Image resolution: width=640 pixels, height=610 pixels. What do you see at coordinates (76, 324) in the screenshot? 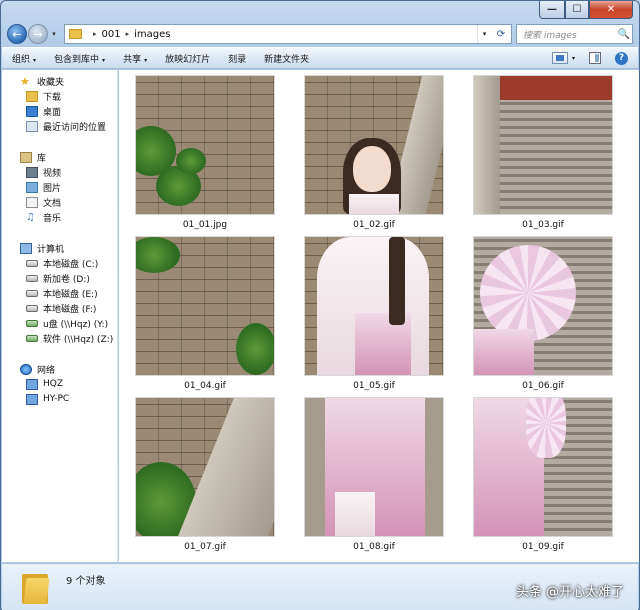
I see `sidebar-item-label: u盘 (\\Hqz) (Y:)` at bounding box center [76, 324].